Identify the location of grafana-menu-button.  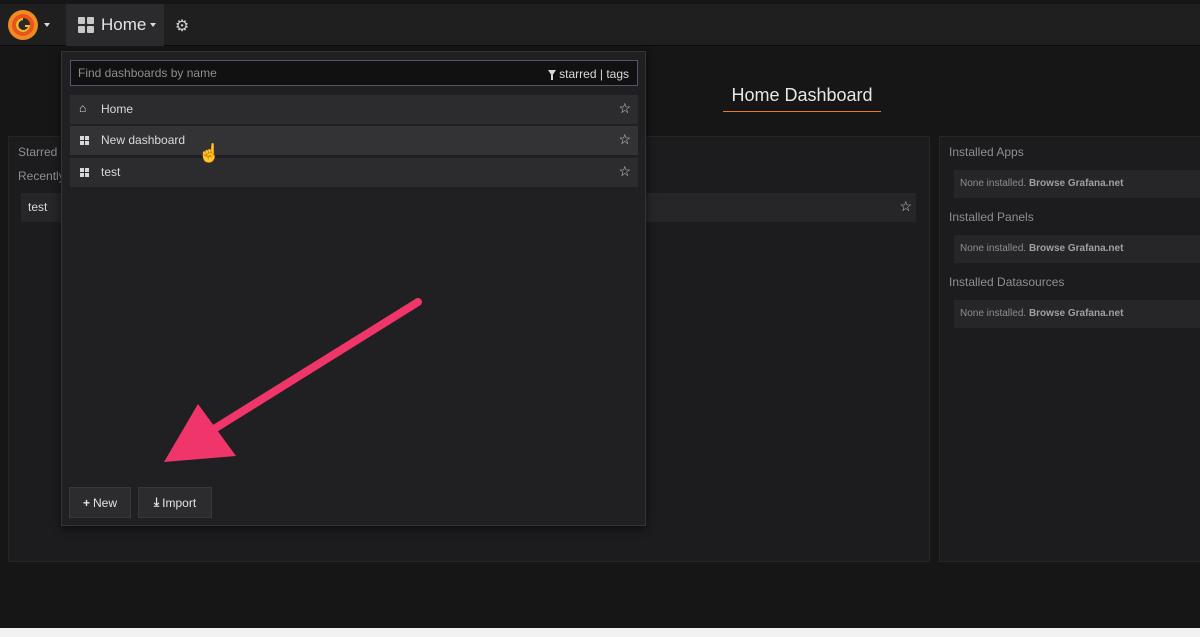
(32, 25).